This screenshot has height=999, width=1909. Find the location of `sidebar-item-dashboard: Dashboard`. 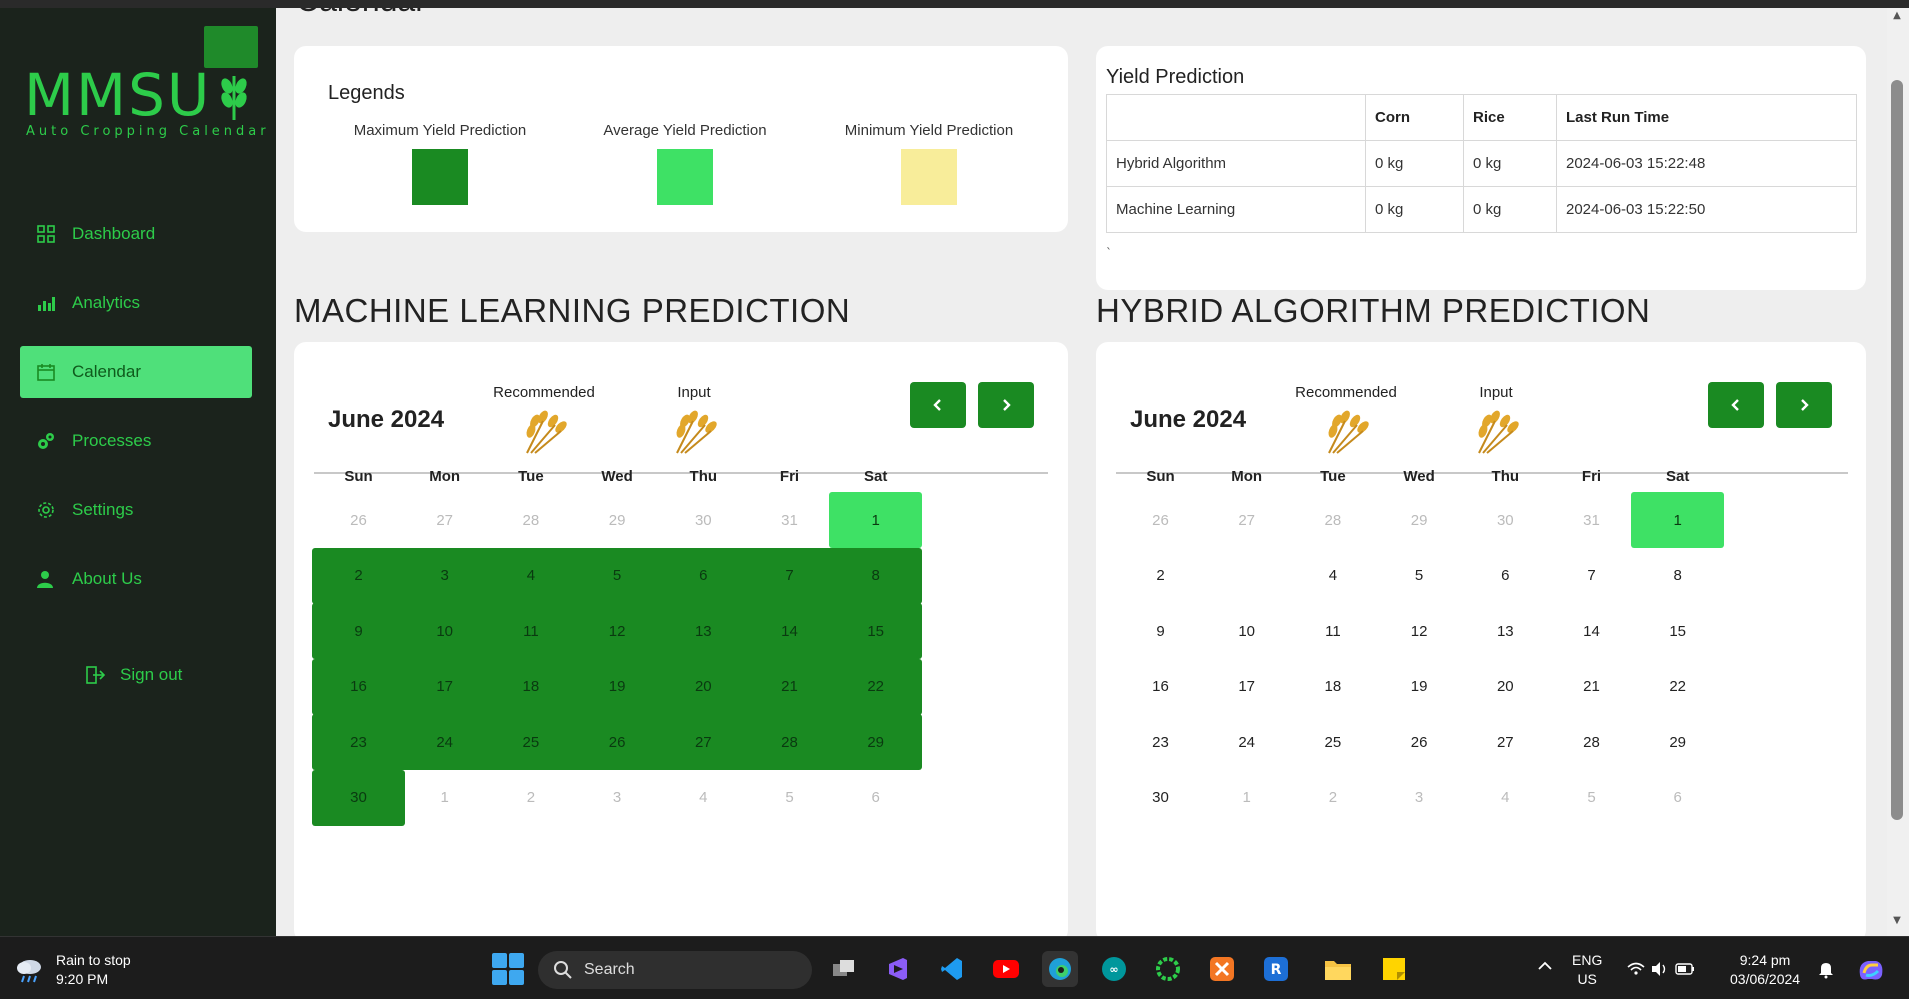

sidebar-item-dashboard: Dashboard is located at coordinates (136, 234).